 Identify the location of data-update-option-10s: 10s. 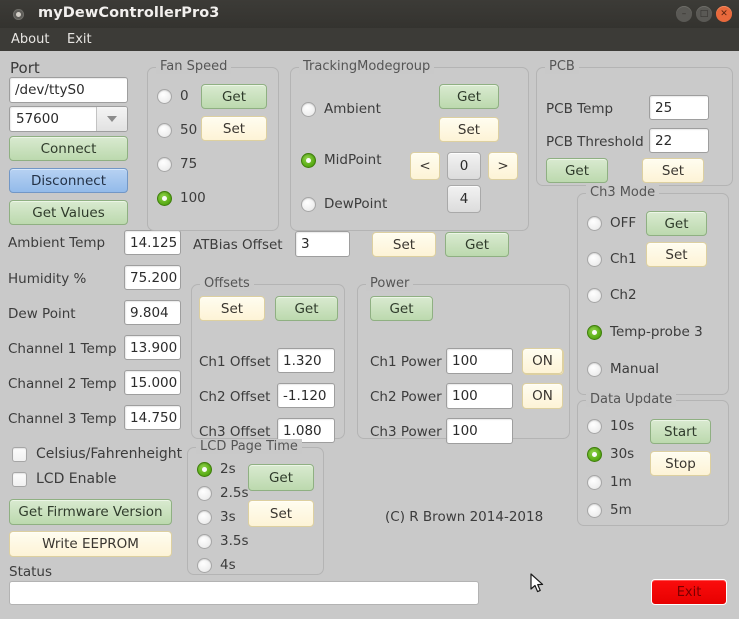
(610, 426).